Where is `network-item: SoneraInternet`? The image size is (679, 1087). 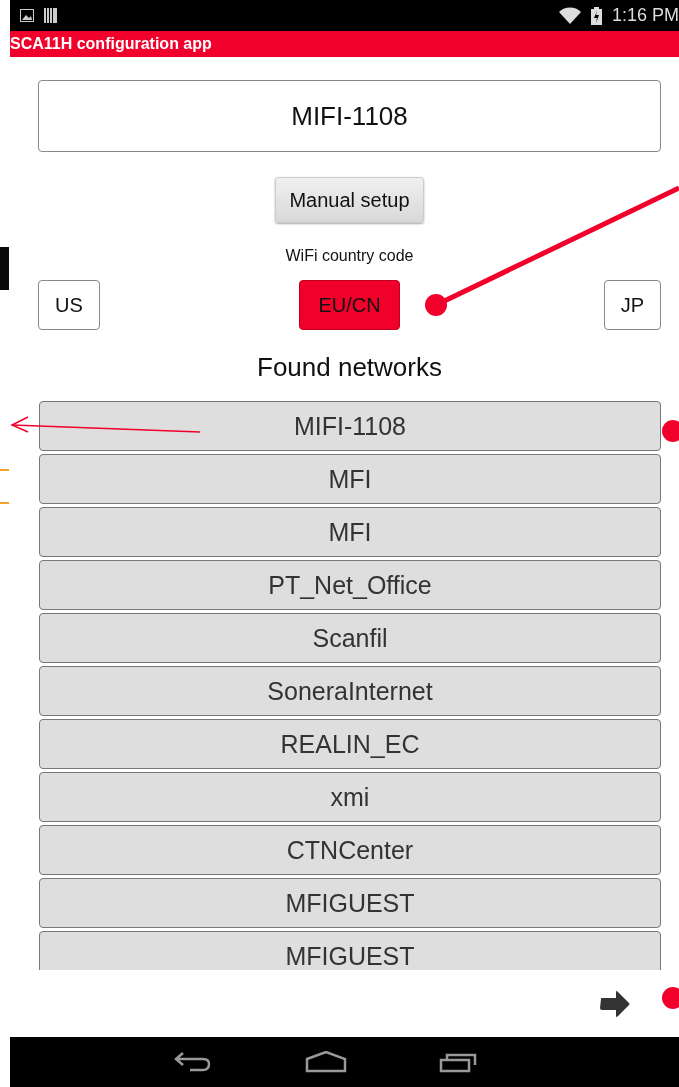
network-item: SoneraInternet is located at coordinates (350, 691).